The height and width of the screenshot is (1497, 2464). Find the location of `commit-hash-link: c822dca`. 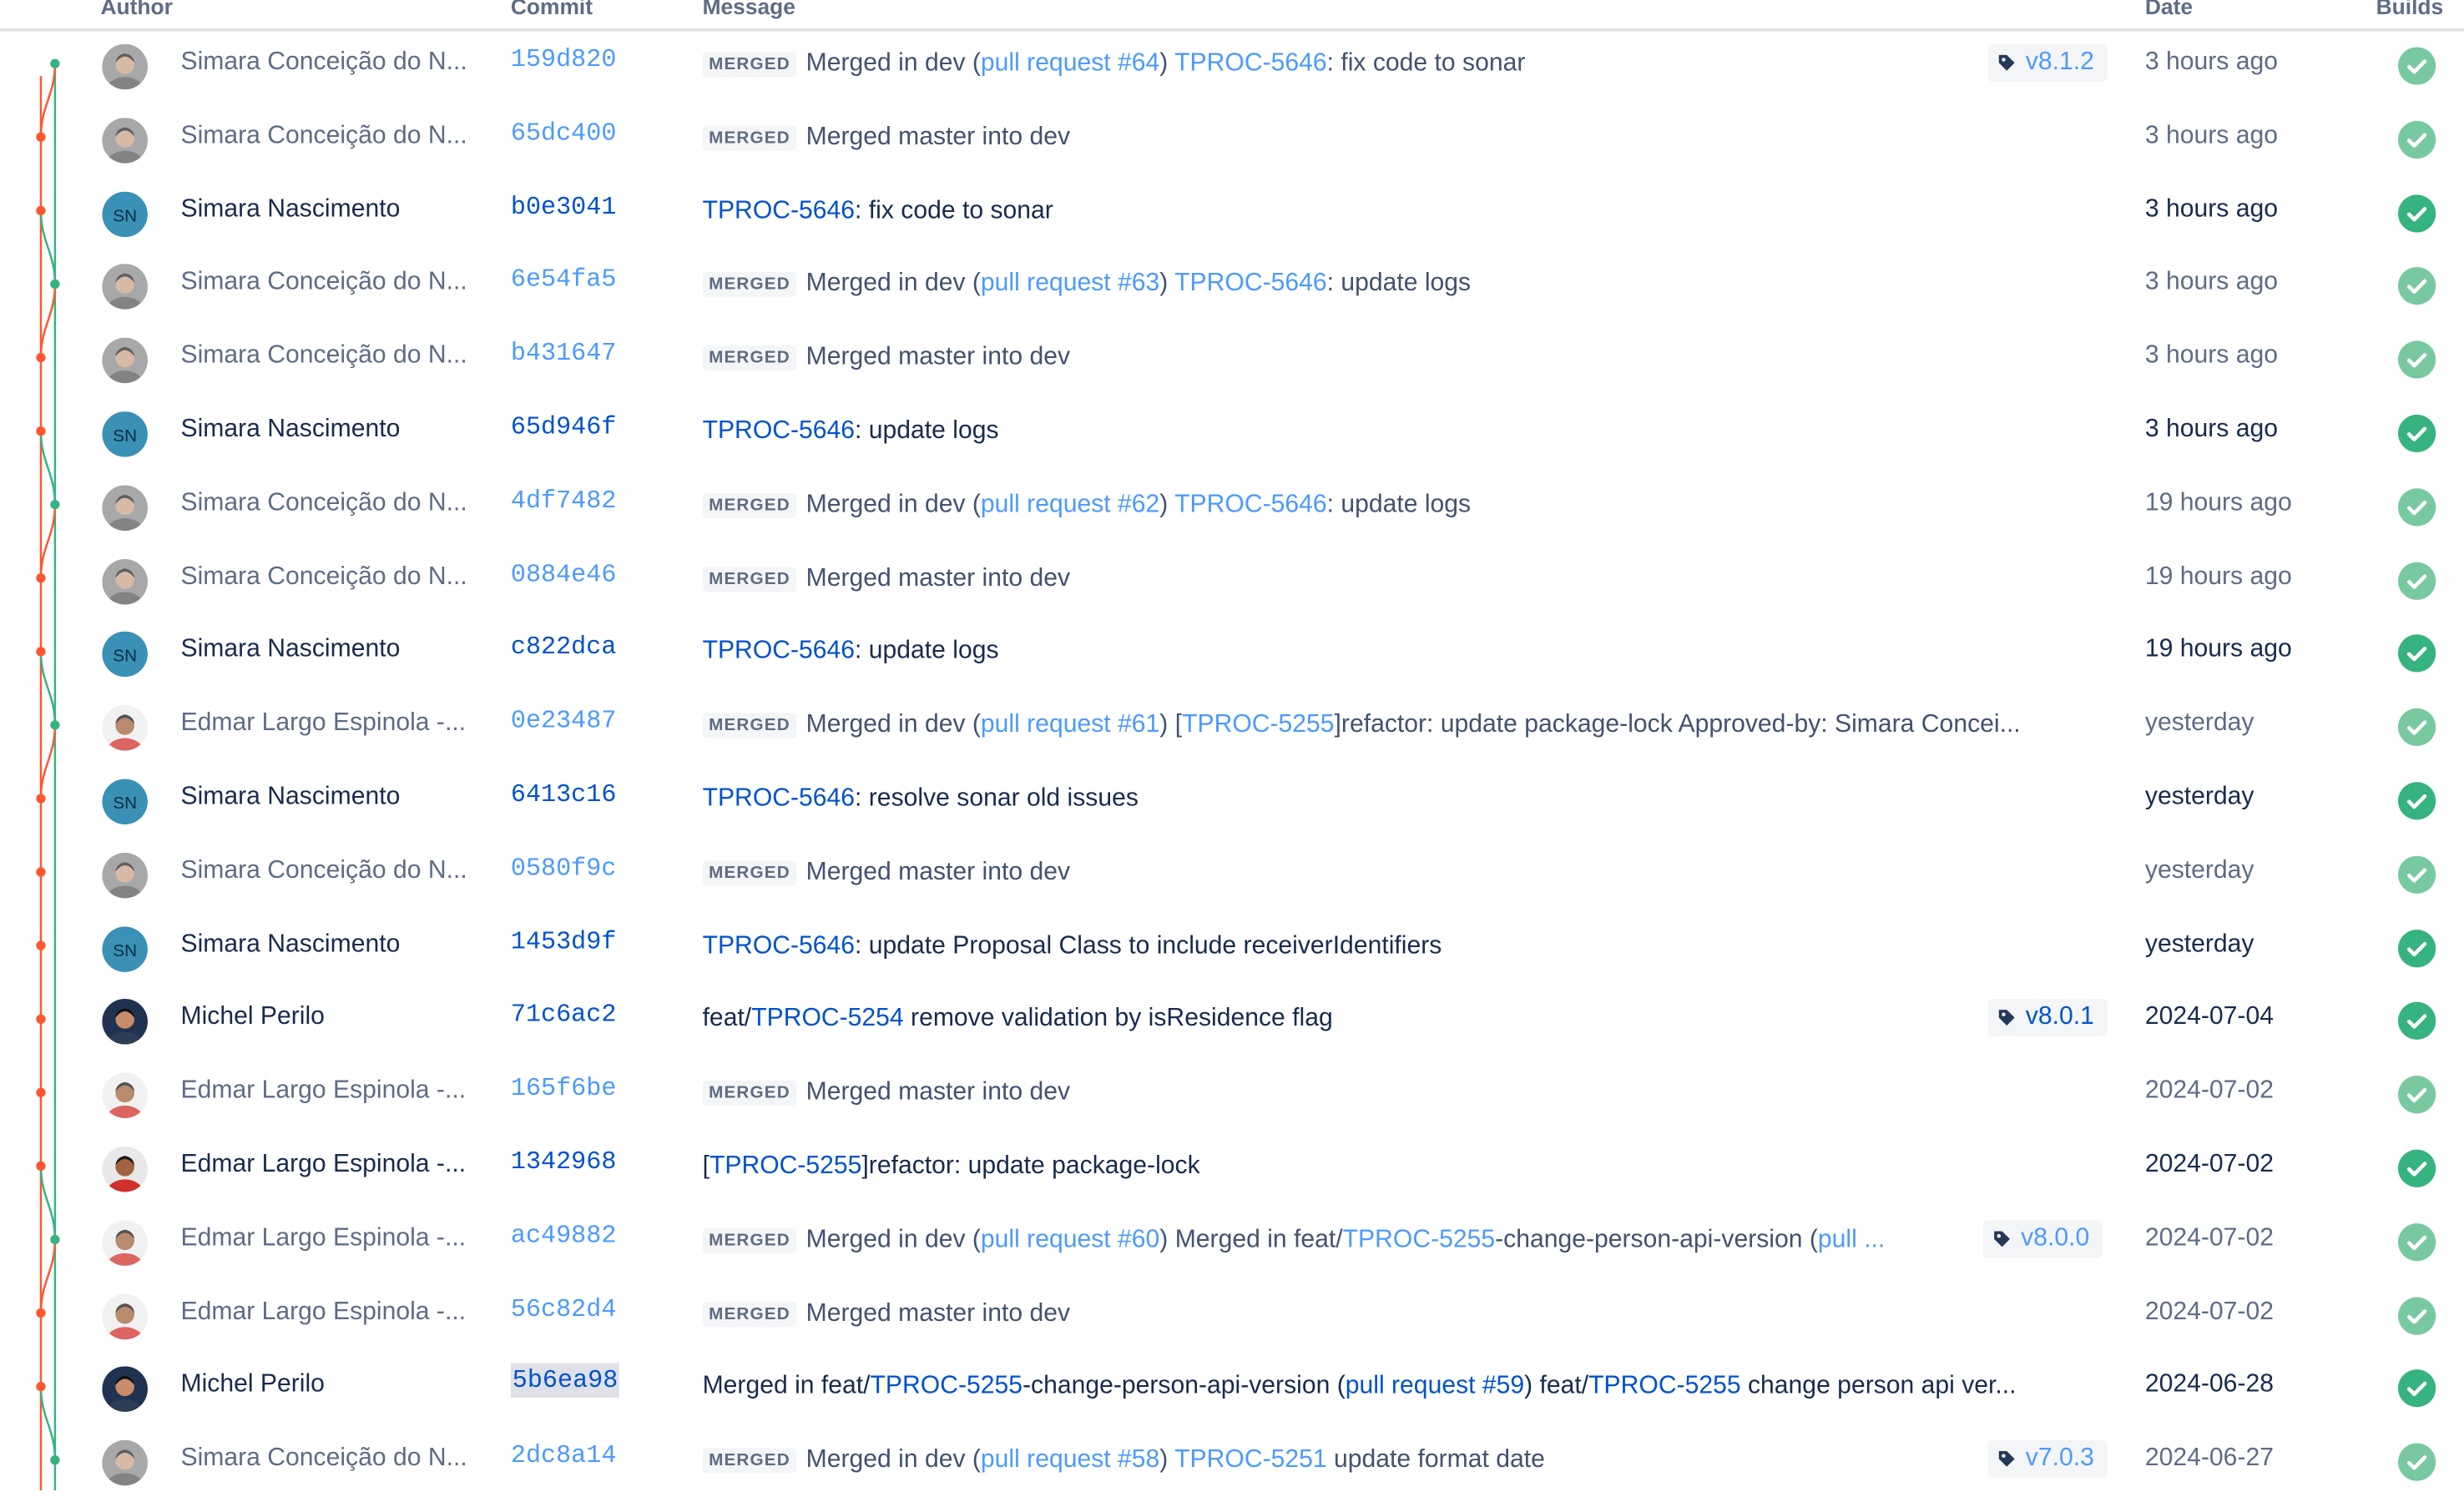

commit-hash-link: c822dca is located at coordinates (564, 647).